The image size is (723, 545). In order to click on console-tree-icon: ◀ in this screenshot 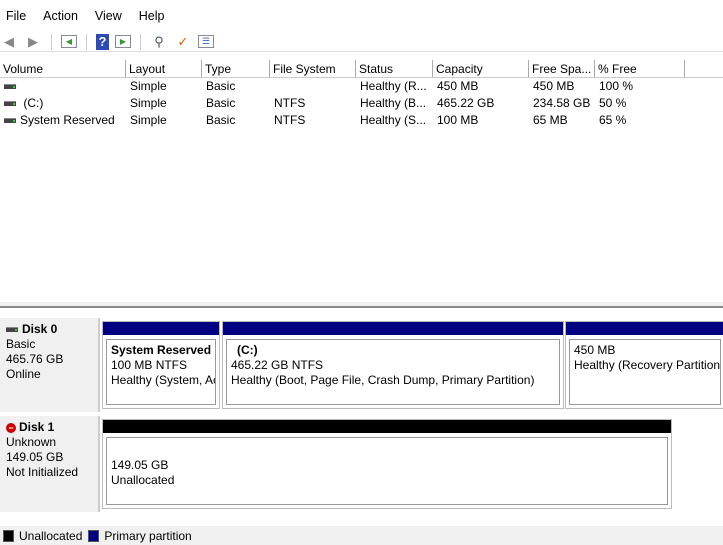, I will do `click(69, 41)`.